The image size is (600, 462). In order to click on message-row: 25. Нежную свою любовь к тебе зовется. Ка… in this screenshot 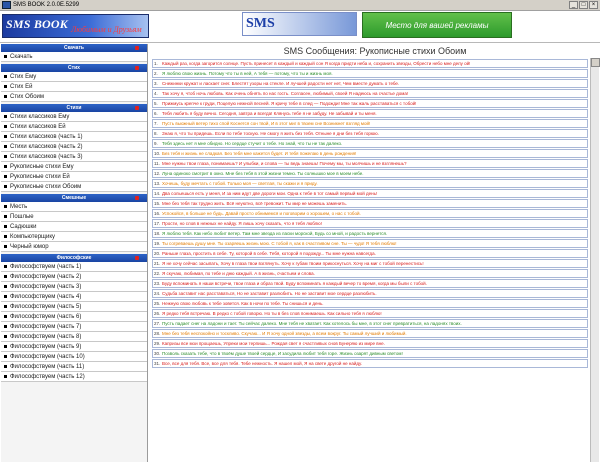, I will do `click(370, 303)`.